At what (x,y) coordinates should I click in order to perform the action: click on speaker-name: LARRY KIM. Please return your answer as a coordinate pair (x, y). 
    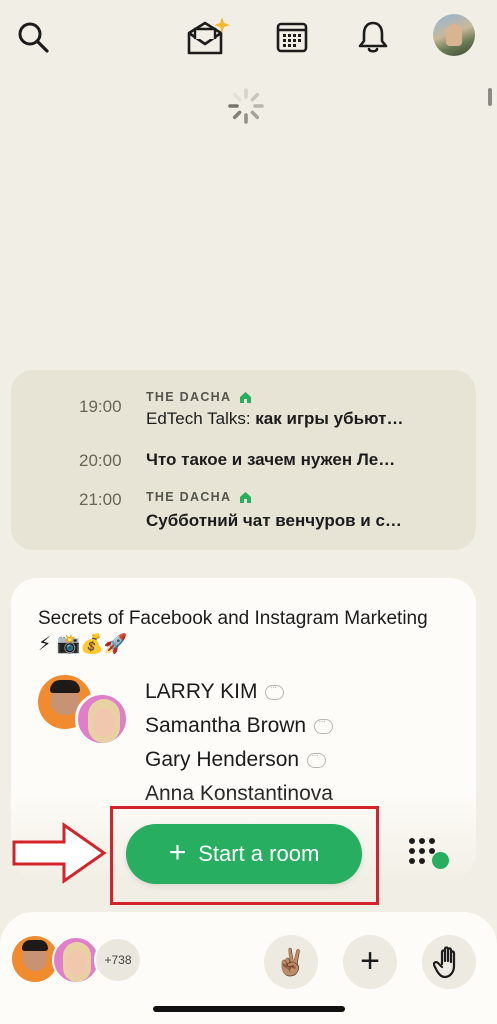
    Looking at the image, I should click on (215, 692).